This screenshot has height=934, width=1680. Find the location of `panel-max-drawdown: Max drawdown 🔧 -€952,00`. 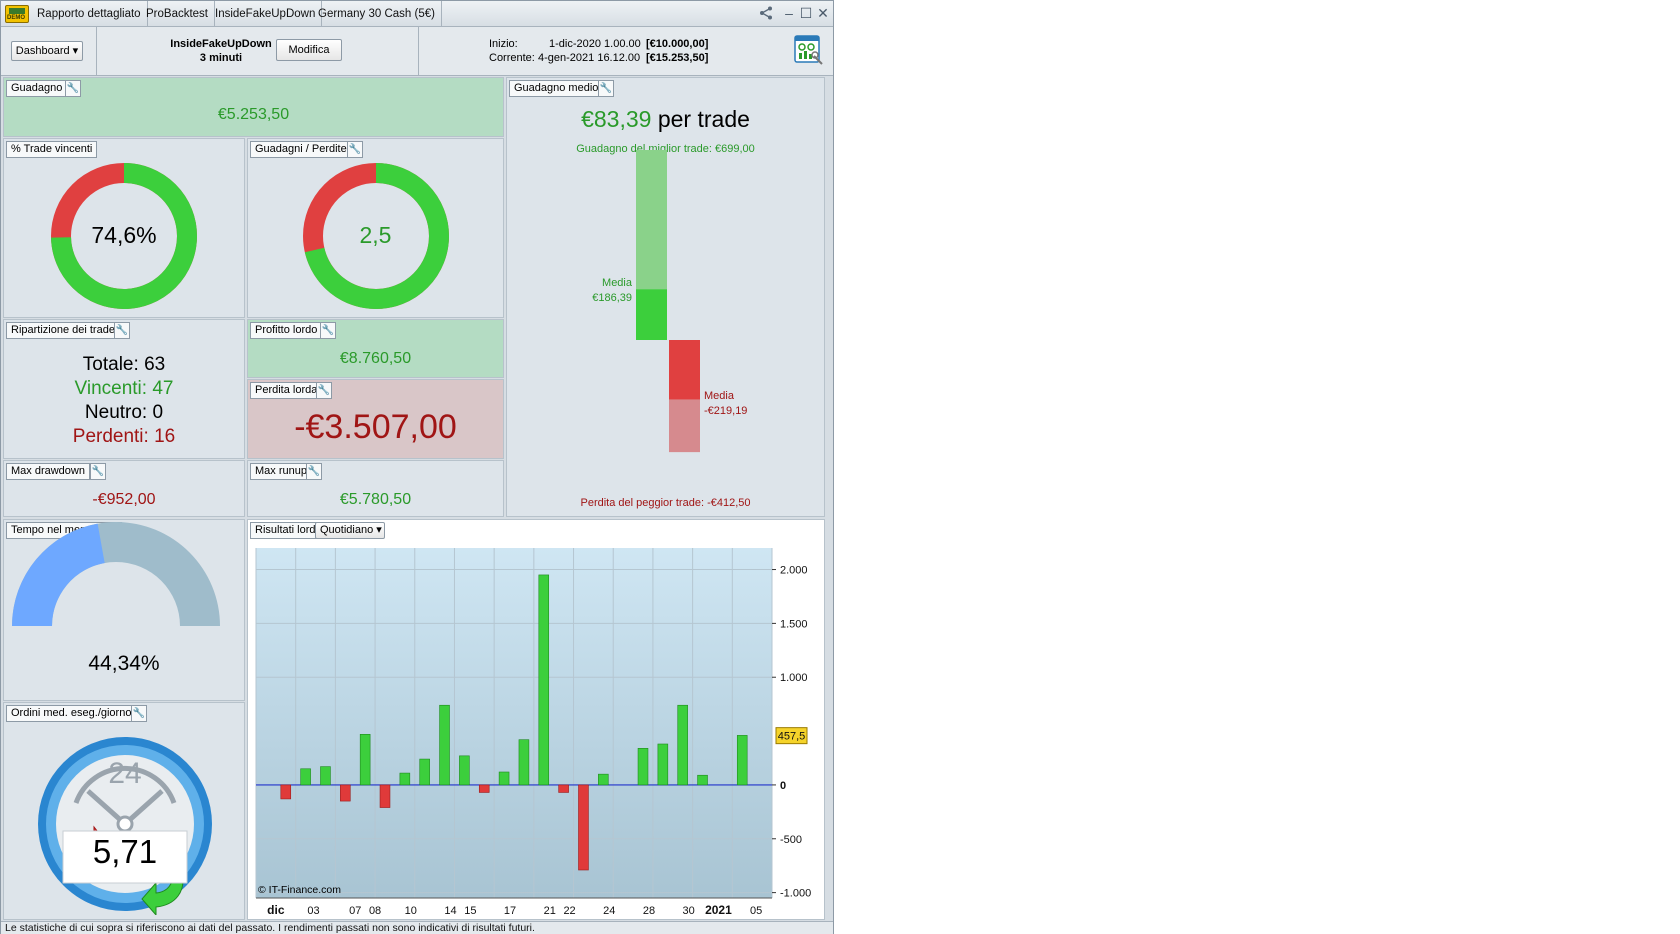

panel-max-drawdown: Max drawdown 🔧 -€952,00 is located at coordinates (124, 488).